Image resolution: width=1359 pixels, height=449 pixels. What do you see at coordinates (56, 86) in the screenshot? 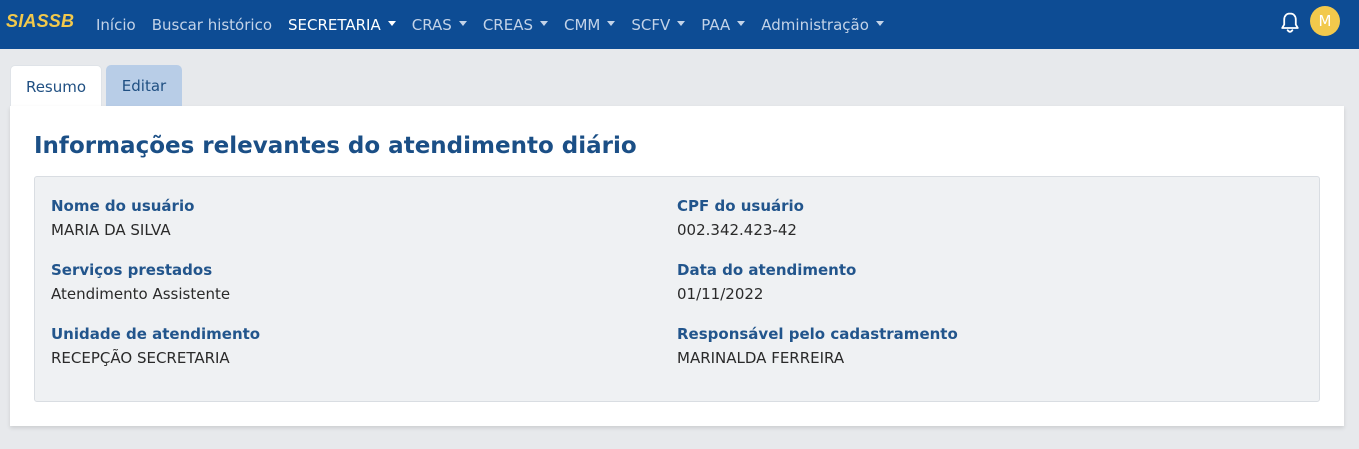
I see `tab-resumo: Resumo` at bounding box center [56, 86].